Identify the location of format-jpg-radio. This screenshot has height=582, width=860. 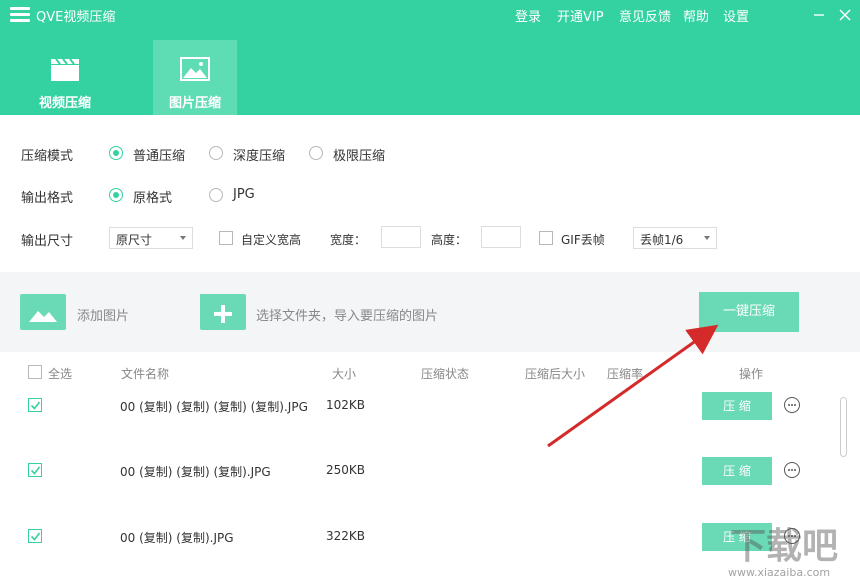
(216, 195).